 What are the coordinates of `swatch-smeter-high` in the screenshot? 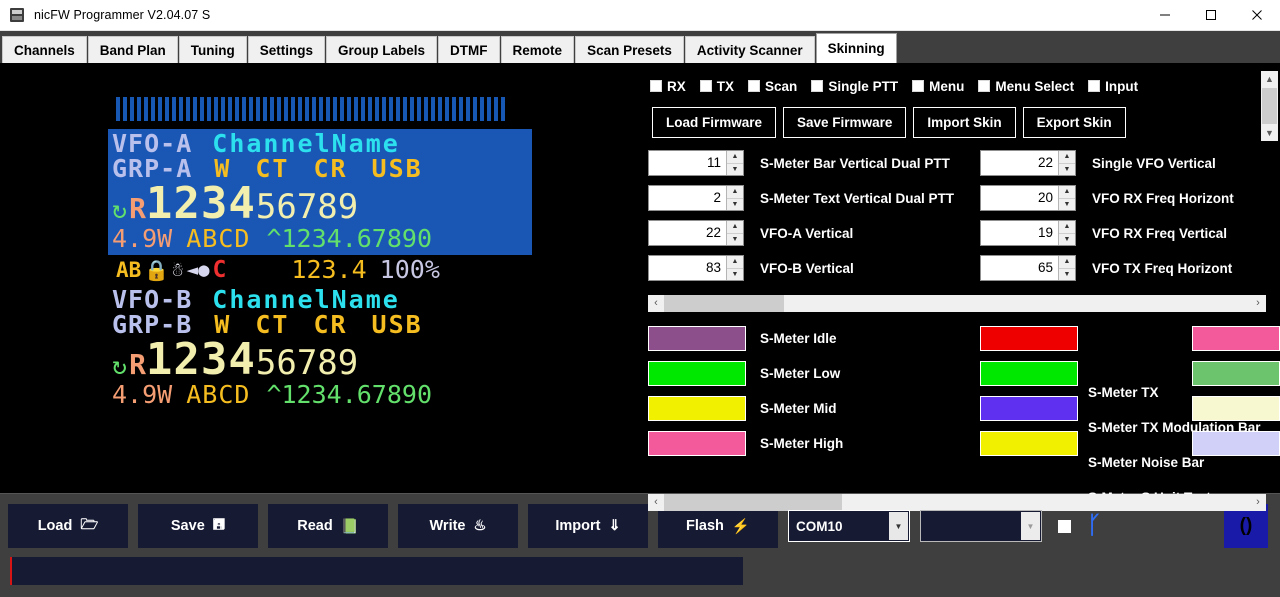 It's located at (697, 443).